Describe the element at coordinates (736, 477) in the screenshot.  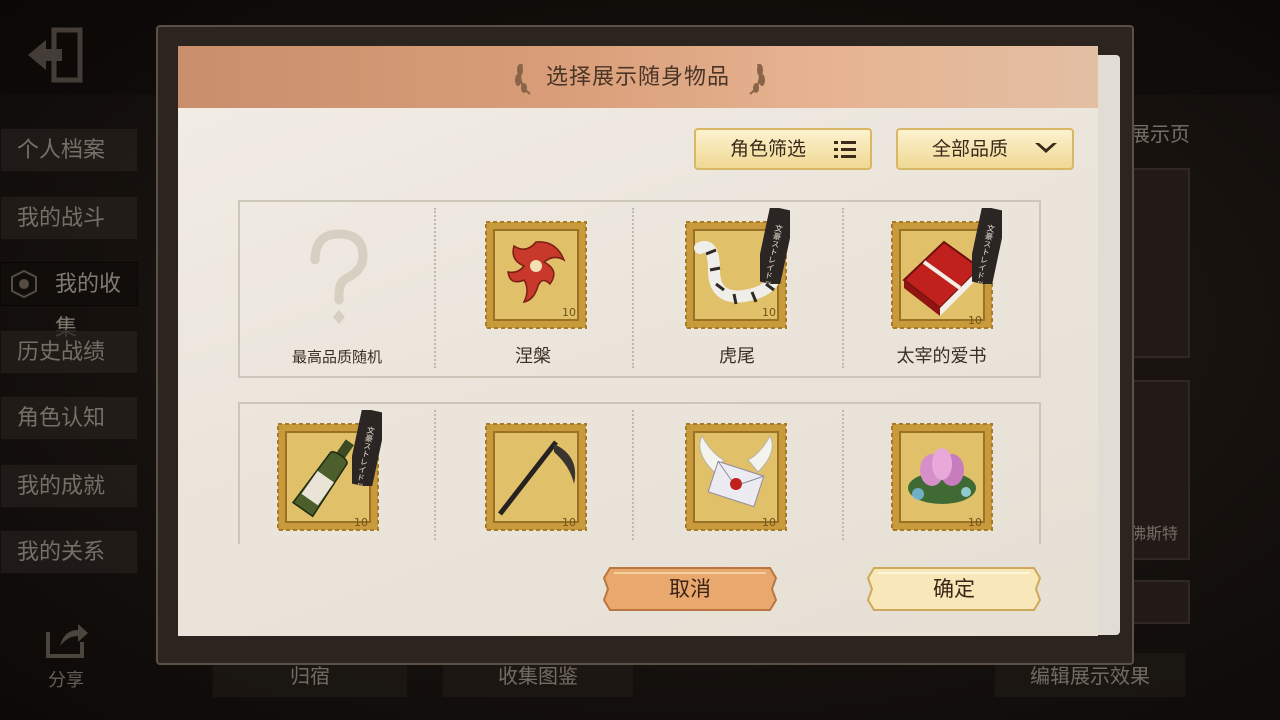
I see `winged-letter-icon: 10` at that location.